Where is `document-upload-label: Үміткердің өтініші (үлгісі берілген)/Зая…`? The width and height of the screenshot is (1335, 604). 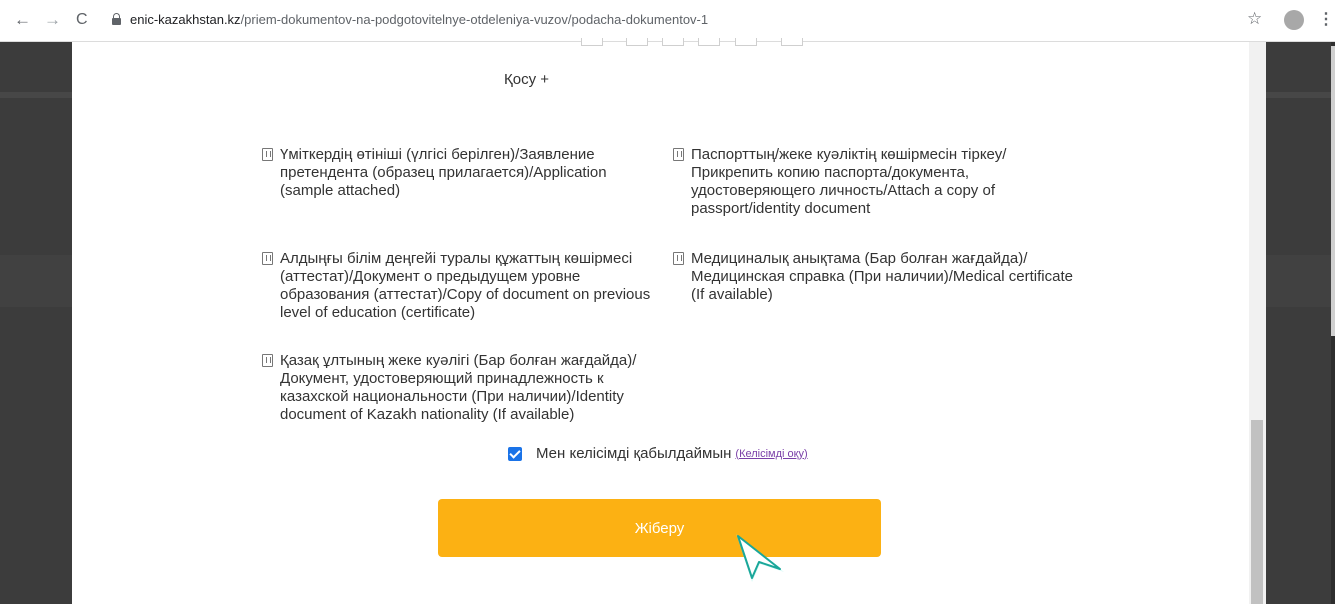
document-upload-label: Үміткердің өтініші (үлгісі берілген)/Зая… is located at coordinates (462, 173).